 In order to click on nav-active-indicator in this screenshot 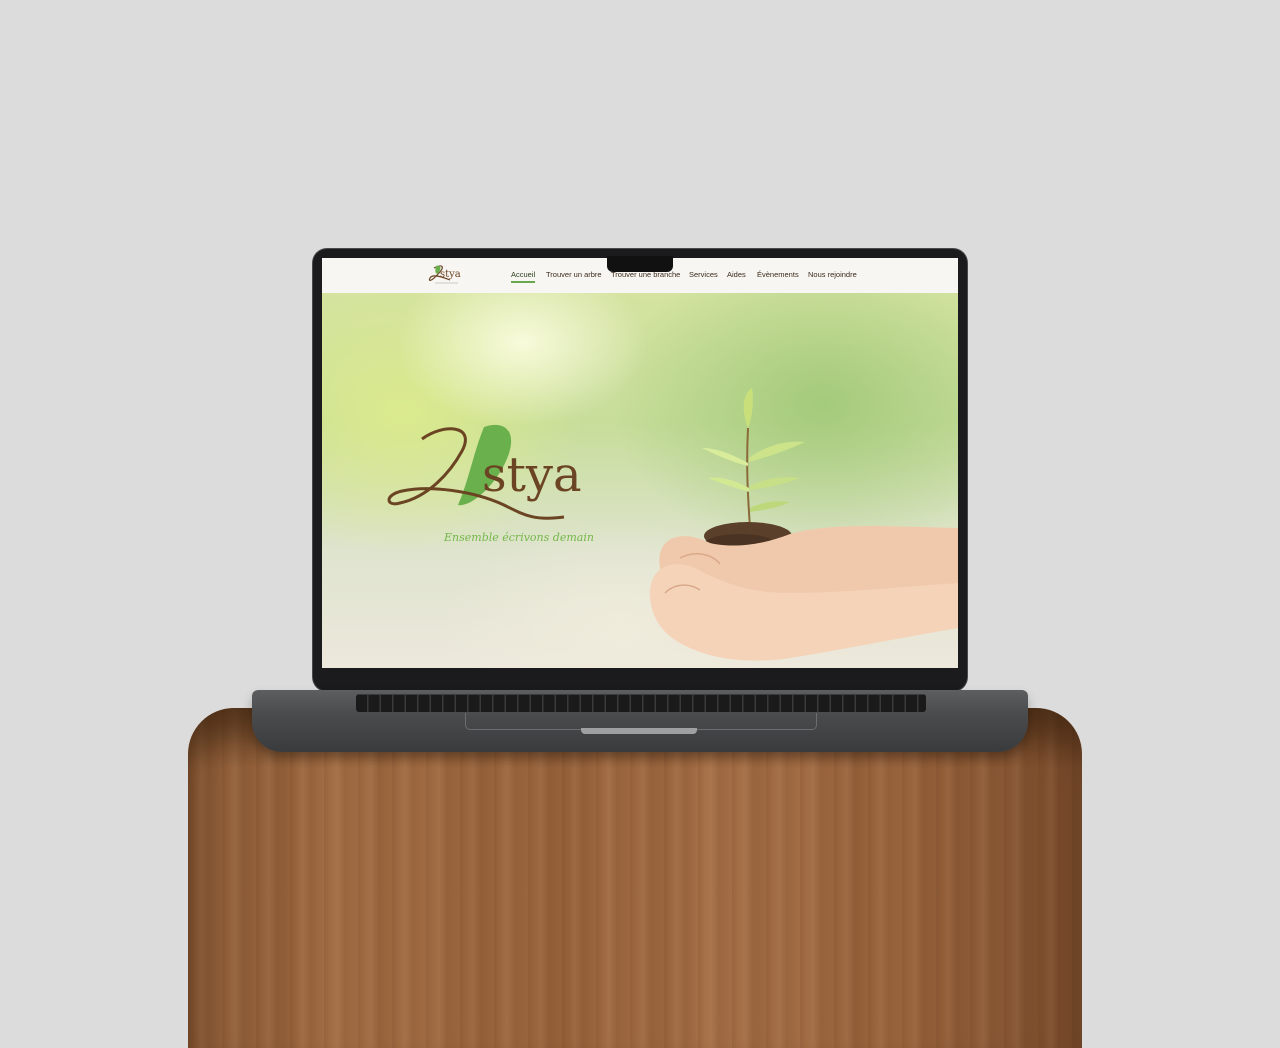, I will do `click(523, 282)`.